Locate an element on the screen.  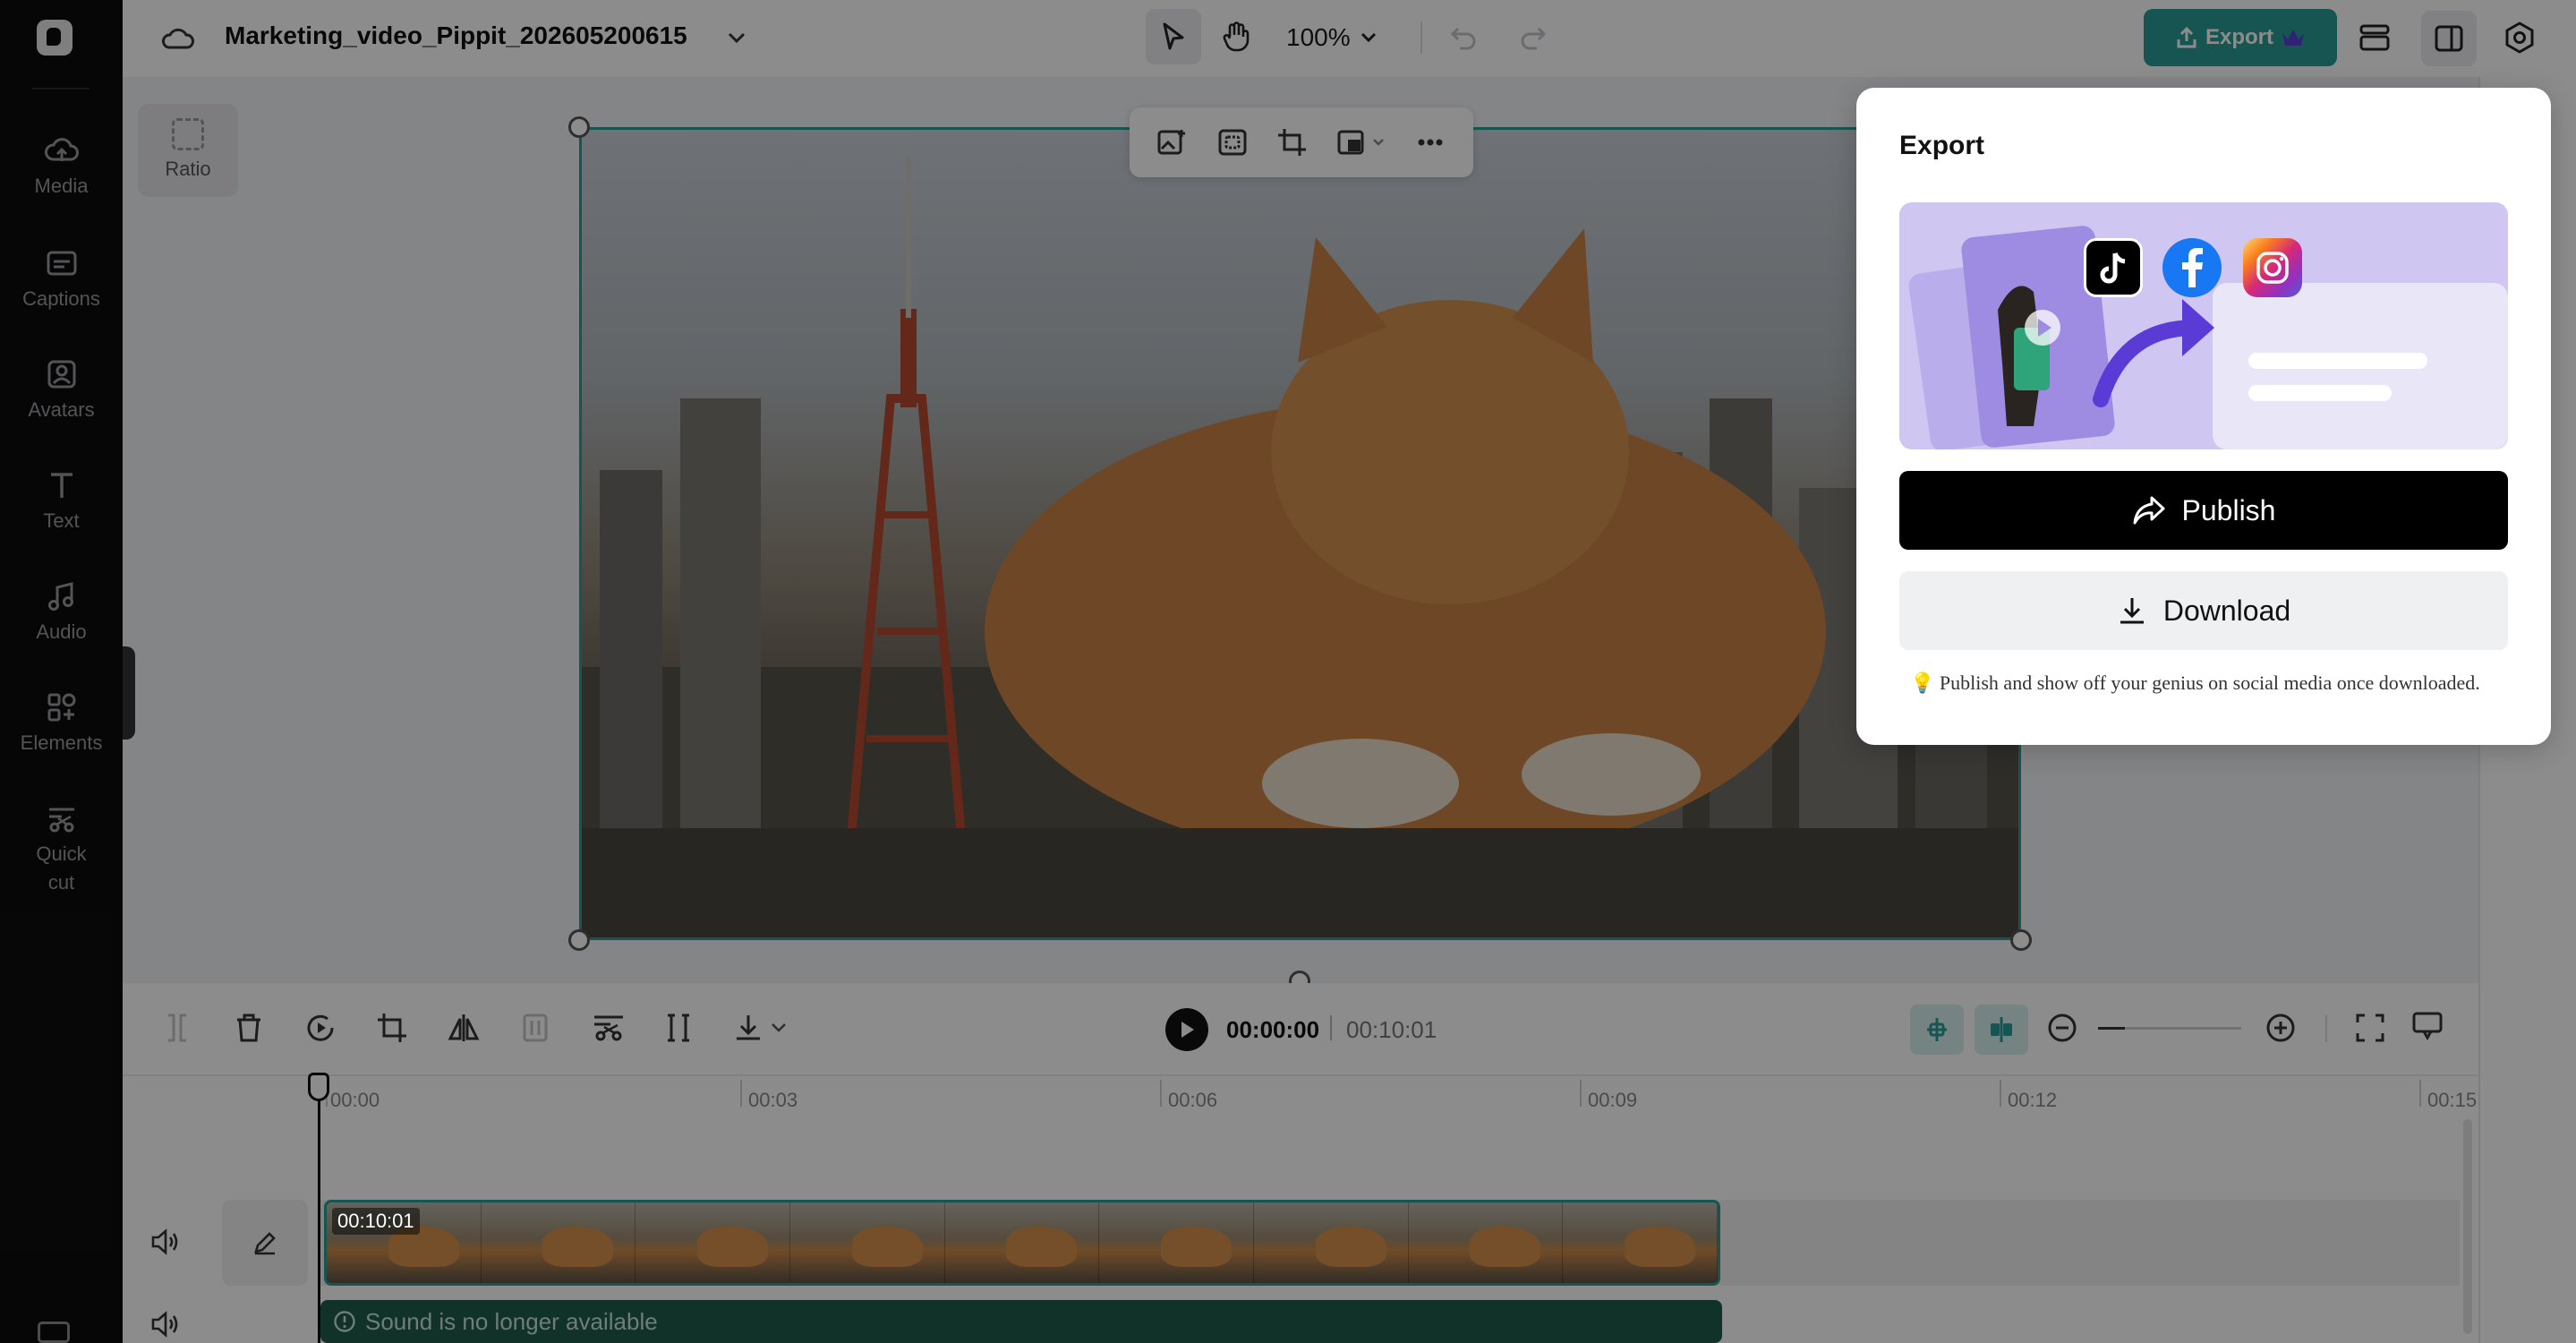
publish-button: Publish is located at coordinates (2203, 510).